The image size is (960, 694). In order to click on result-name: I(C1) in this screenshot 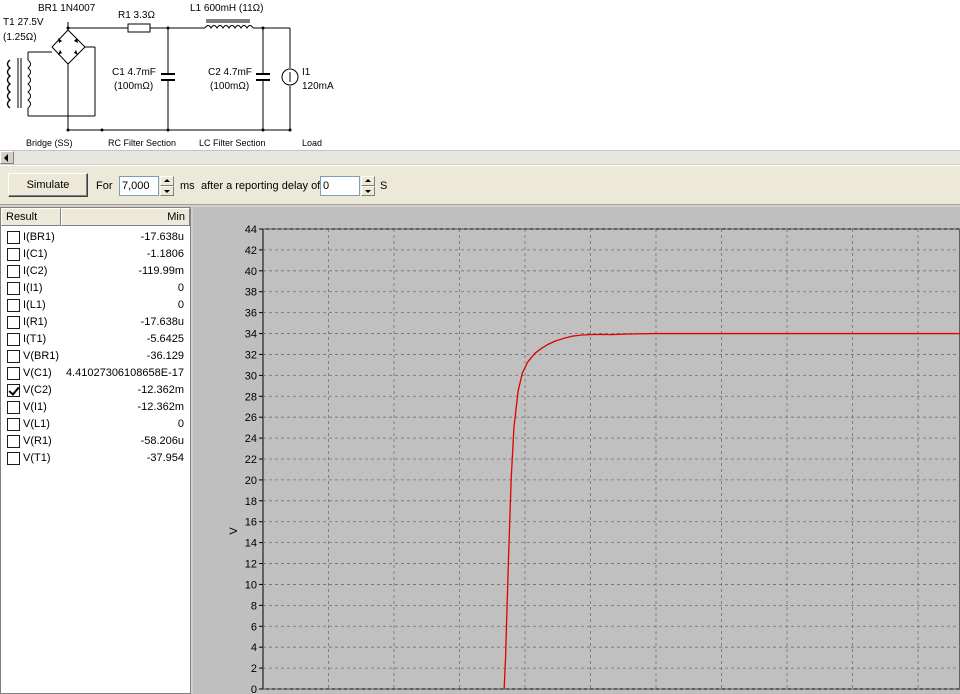, I will do `click(35, 254)`.